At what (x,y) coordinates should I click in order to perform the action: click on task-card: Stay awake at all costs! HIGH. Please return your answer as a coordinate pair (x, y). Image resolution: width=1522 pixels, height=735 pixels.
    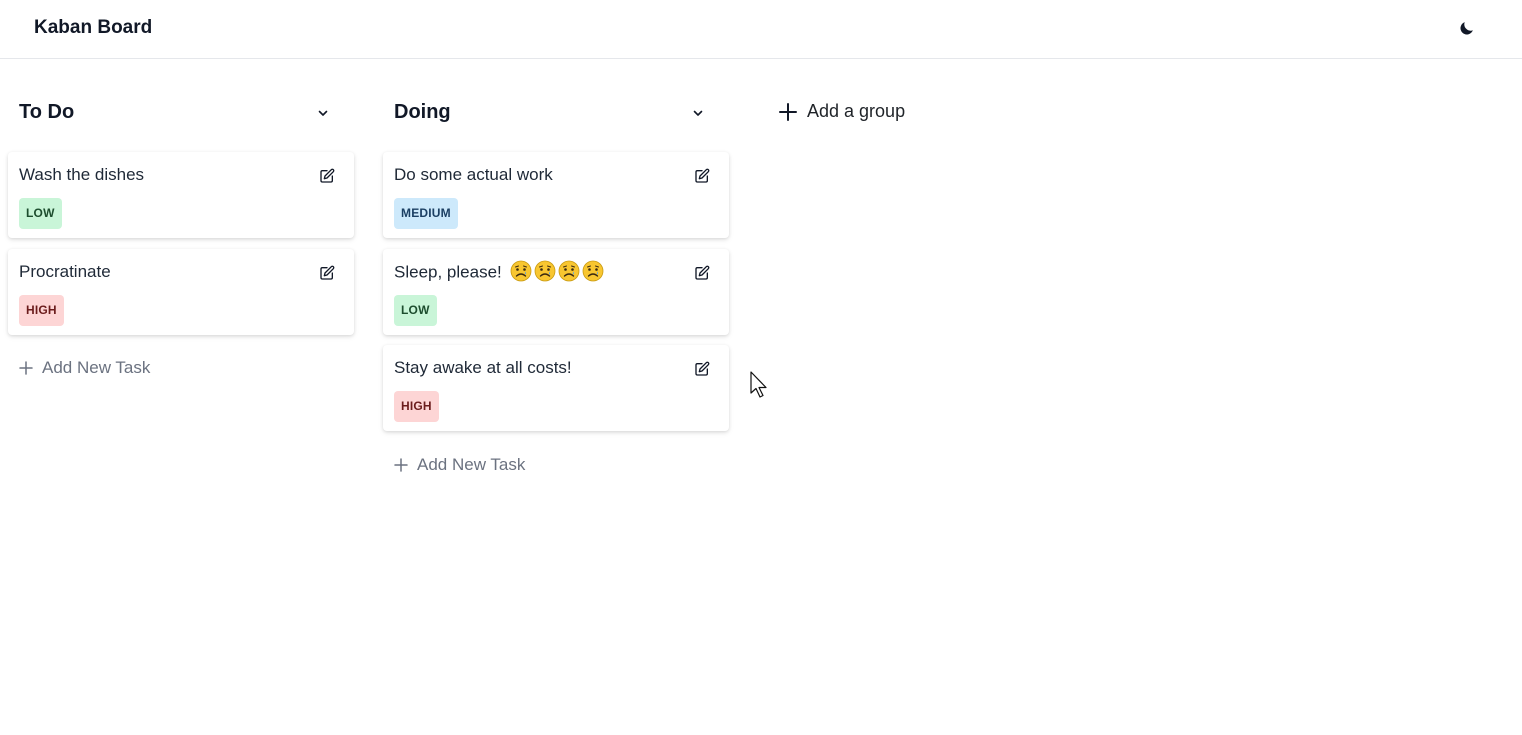
    Looking at the image, I should click on (556, 388).